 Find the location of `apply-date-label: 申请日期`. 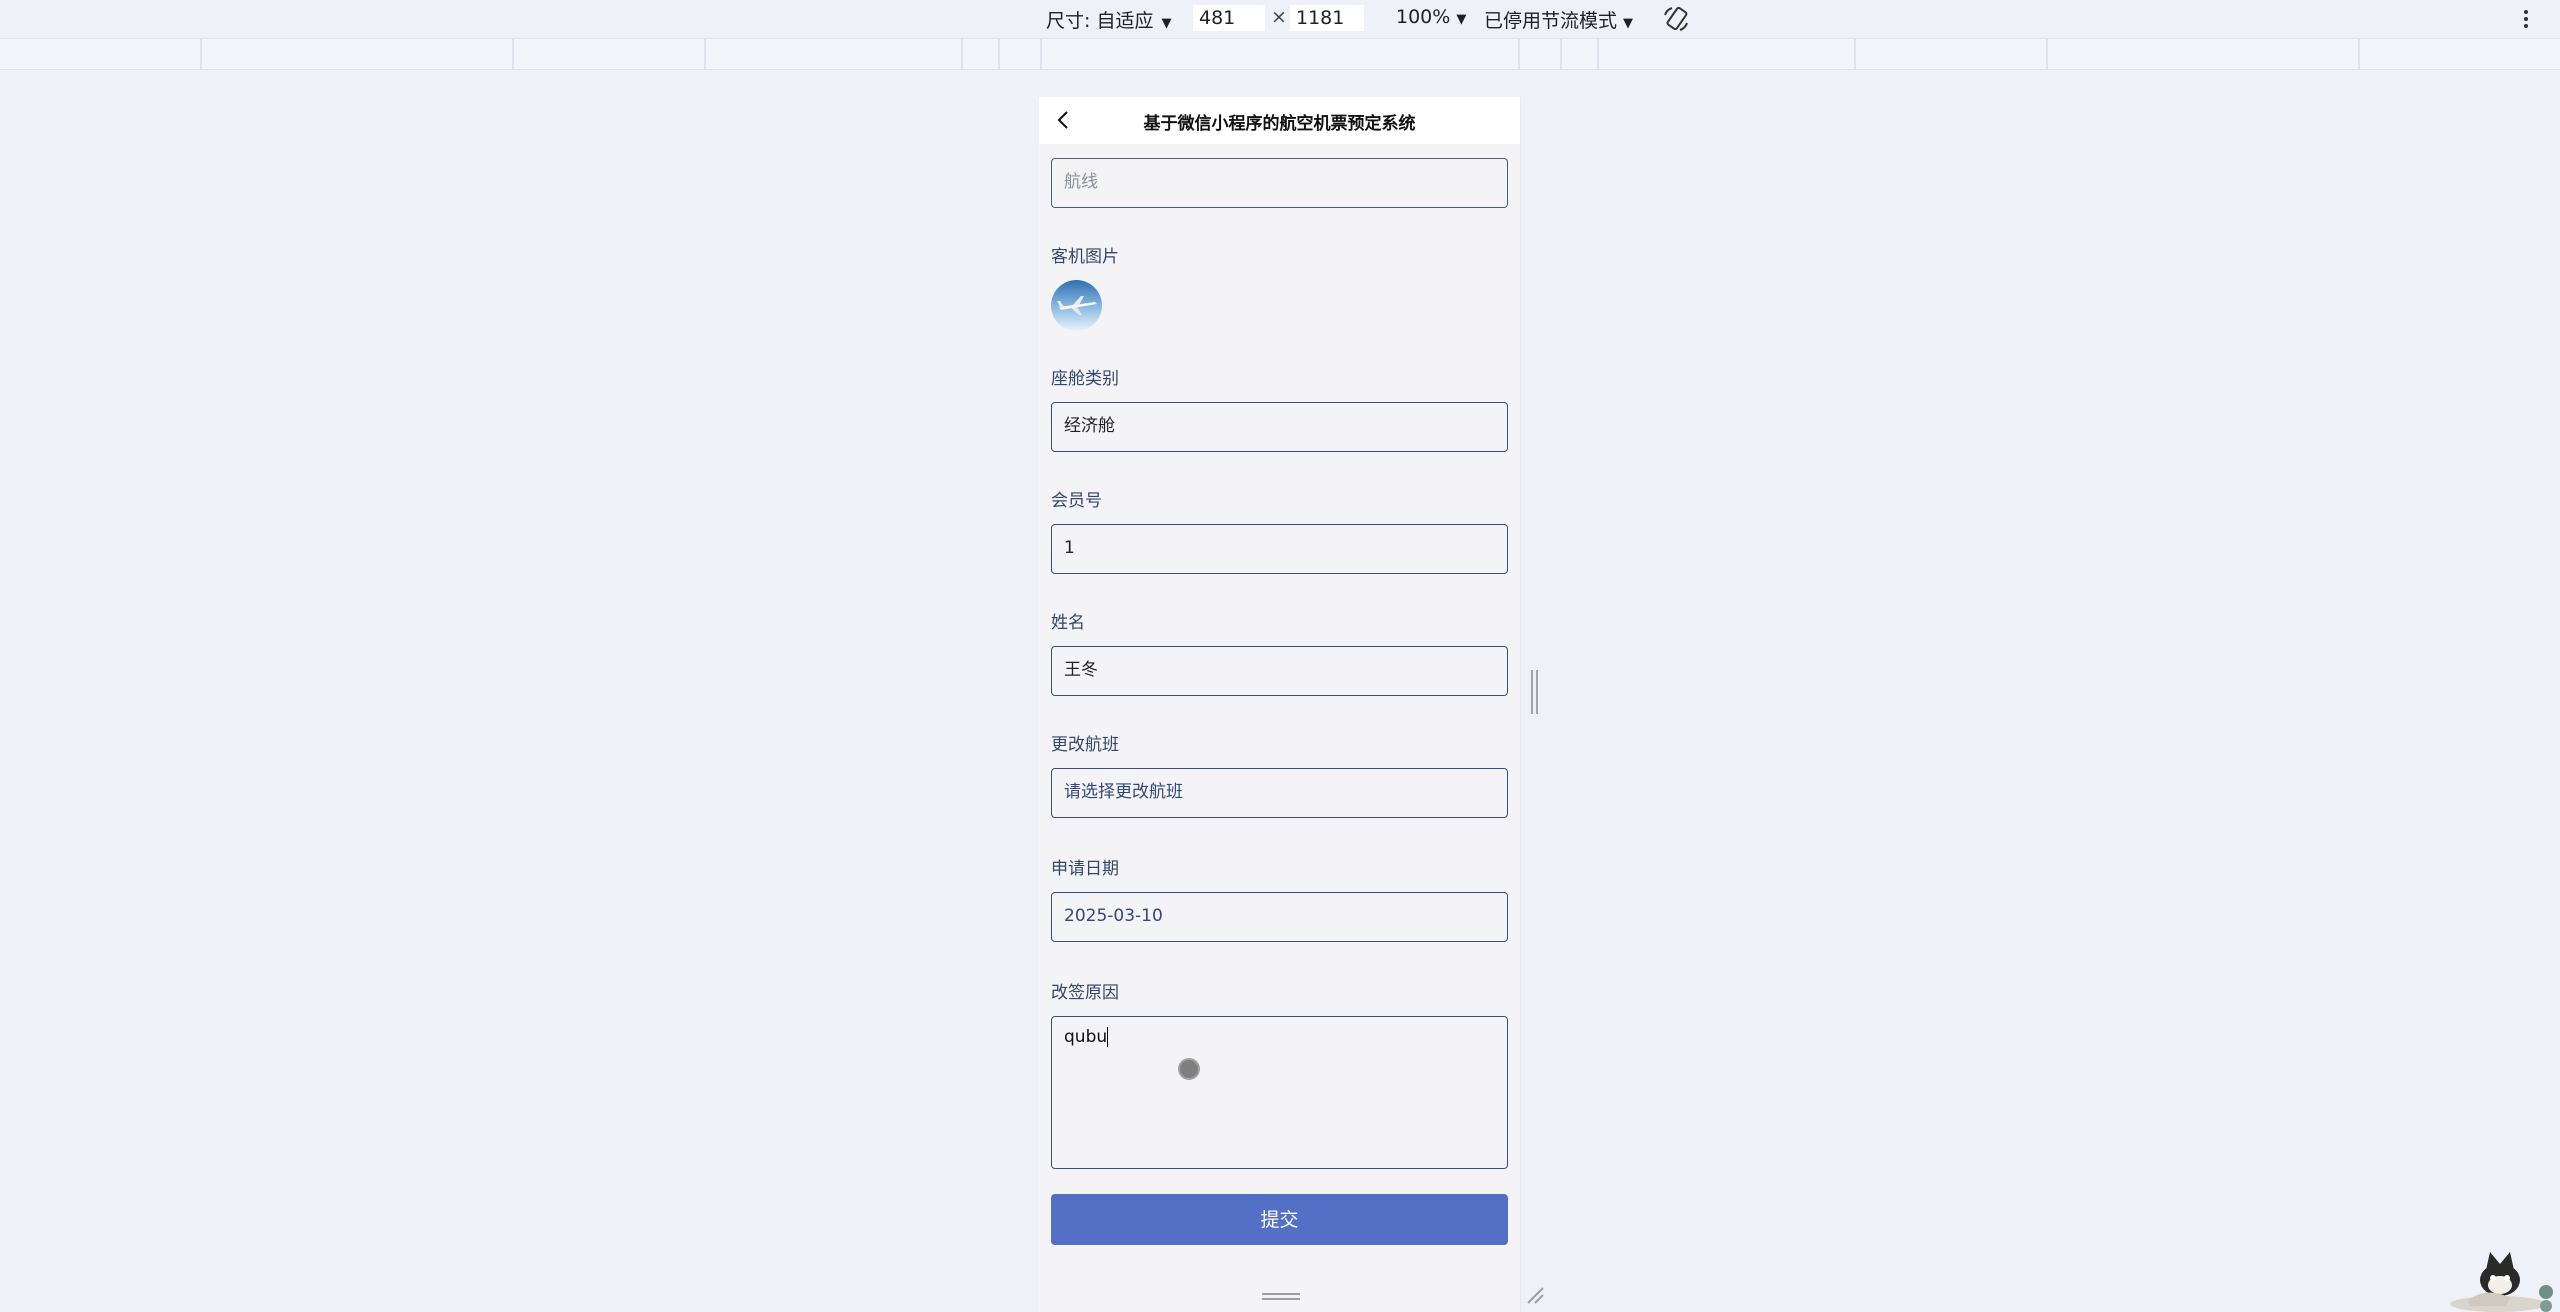

apply-date-label: 申请日期 is located at coordinates (1085, 869).